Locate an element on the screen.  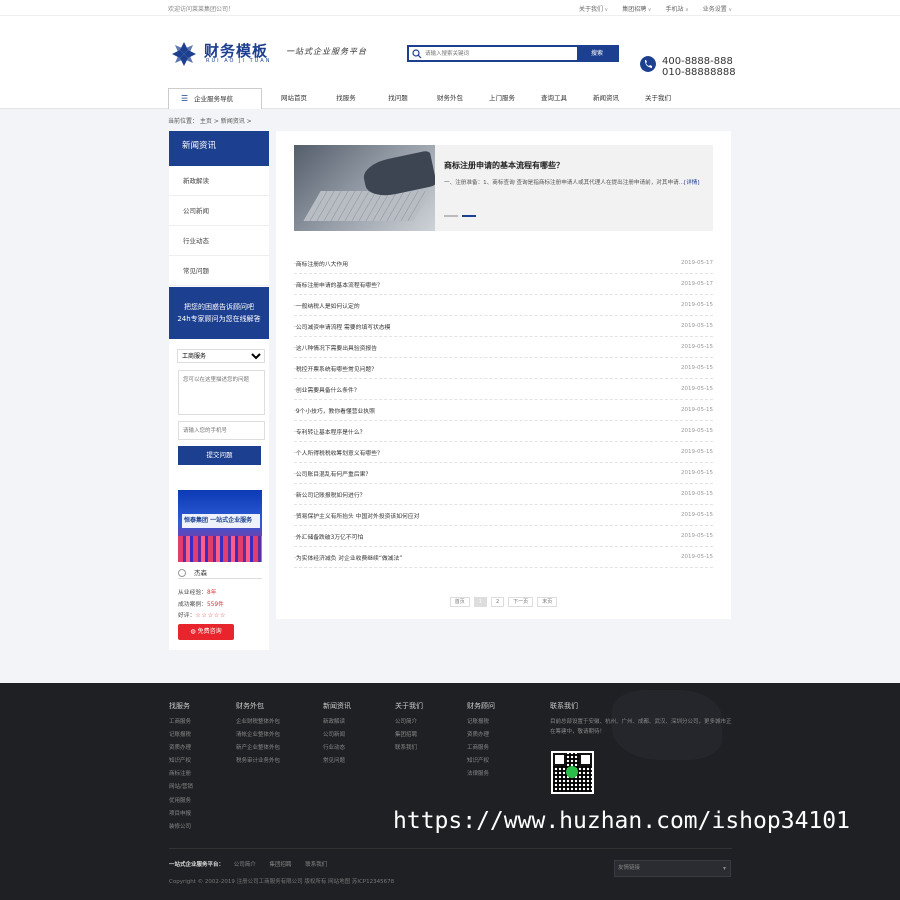
category-nav-button: ☰ 企业服务导航 is located at coordinates (215, 98).